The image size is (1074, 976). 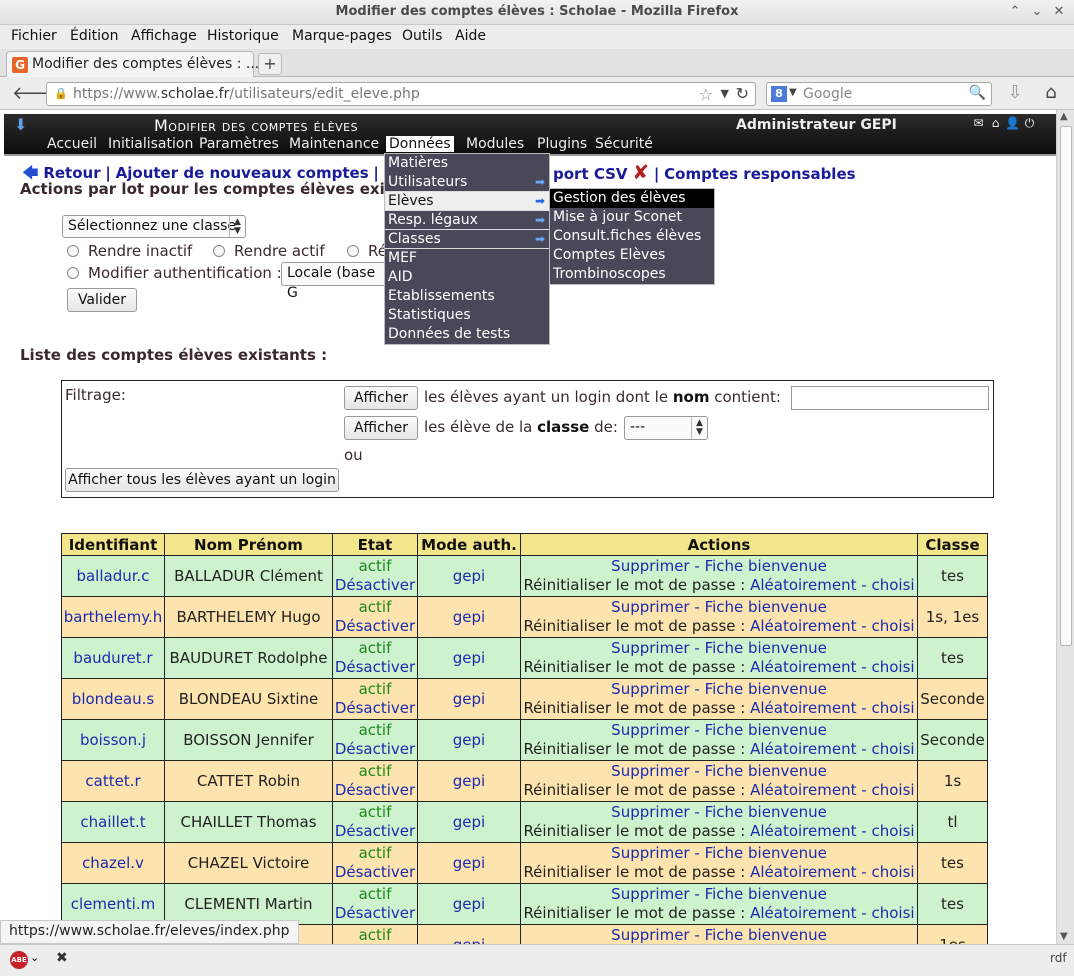 What do you see at coordinates (467, 220) in the screenshot?
I see `menu-item-3: Resp. légaux ➡` at bounding box center [467, 220].